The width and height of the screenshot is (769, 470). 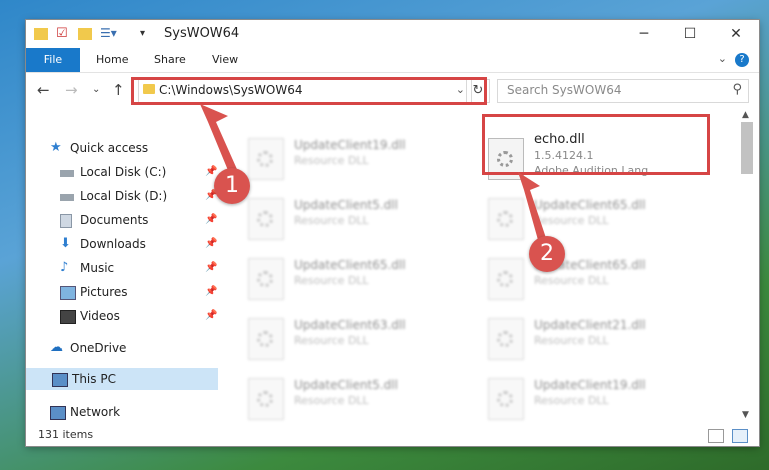 I want to click on file-name: UpdateClient63.dll, so click(x=350, y=325).